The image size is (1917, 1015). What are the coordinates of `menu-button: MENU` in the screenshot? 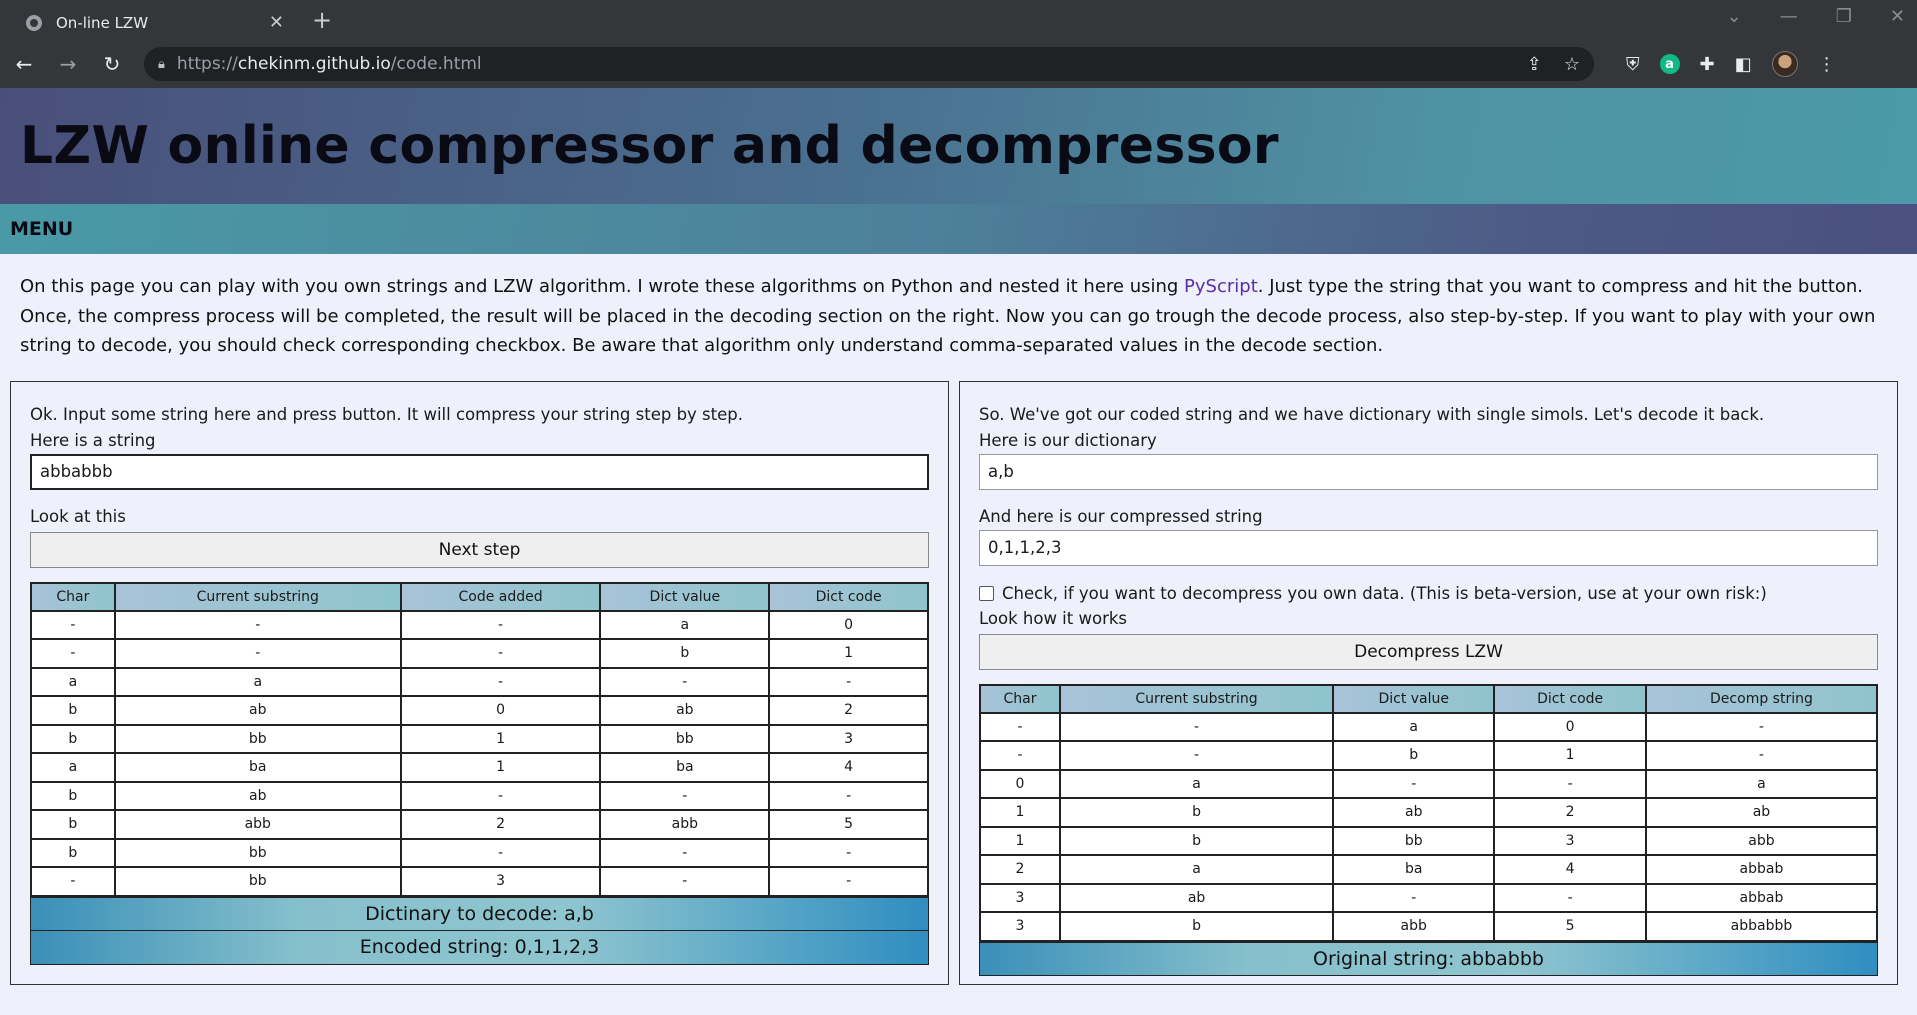 It's located at (41, 229).